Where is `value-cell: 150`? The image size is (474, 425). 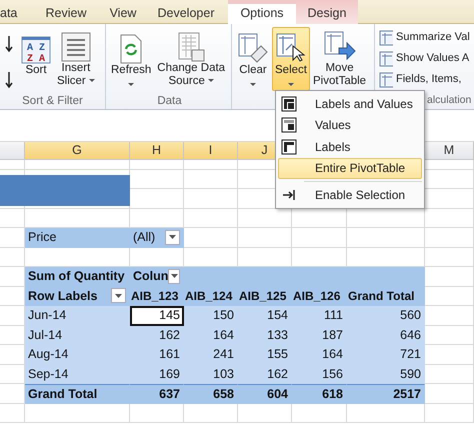 value-cell: 150 is located at coordinates (211, 316).